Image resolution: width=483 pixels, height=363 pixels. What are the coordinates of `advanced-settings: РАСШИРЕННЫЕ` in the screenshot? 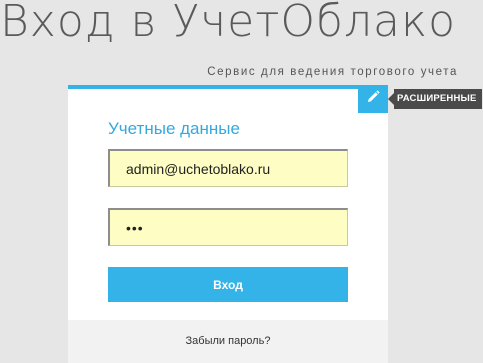 It's located at (420, 99).